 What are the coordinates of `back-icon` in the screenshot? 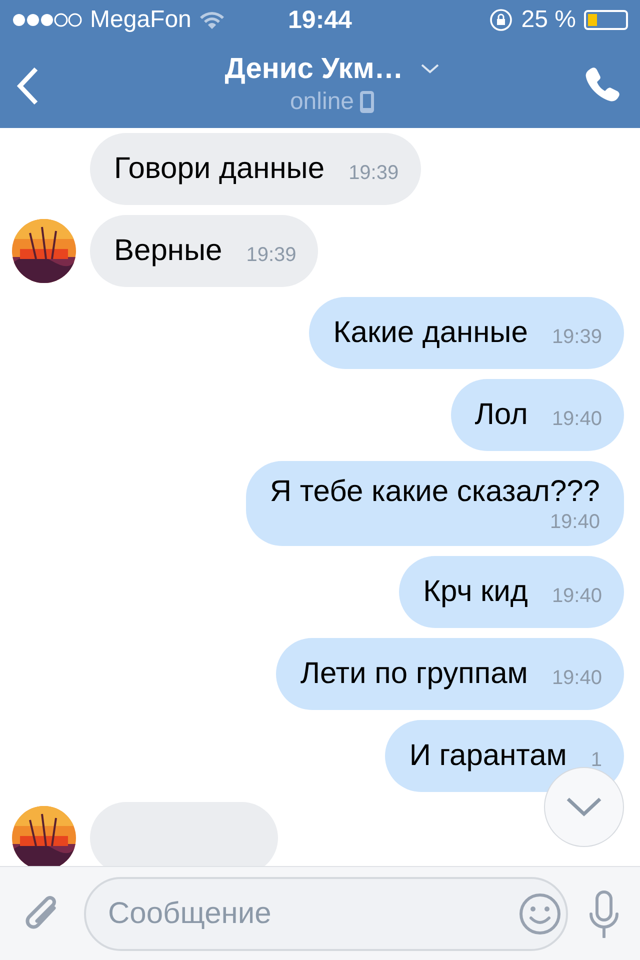 It's located at (28, 86).